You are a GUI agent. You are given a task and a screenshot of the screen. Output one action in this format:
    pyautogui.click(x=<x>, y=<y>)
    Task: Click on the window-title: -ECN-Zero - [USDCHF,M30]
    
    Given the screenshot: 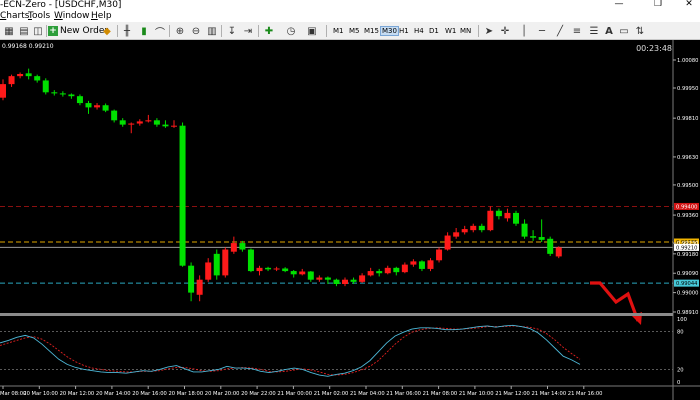 What is the action you would take?
    pyautogui.click(x=61, y=5)
    